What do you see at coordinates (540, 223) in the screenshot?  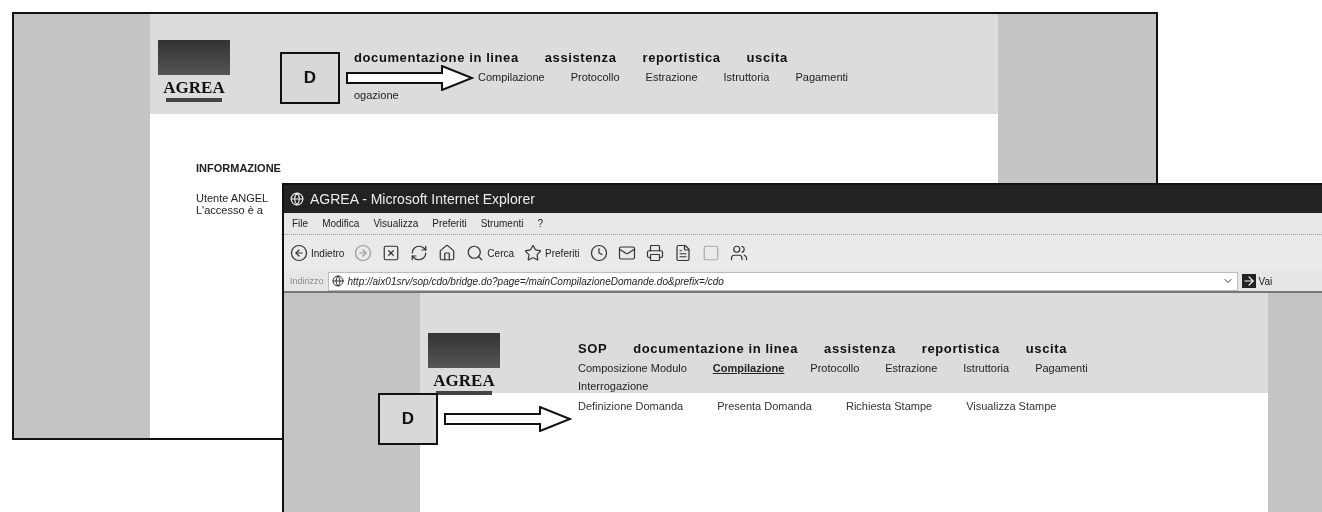 I see `menu-item: ?` at bounding box center [540, 223].